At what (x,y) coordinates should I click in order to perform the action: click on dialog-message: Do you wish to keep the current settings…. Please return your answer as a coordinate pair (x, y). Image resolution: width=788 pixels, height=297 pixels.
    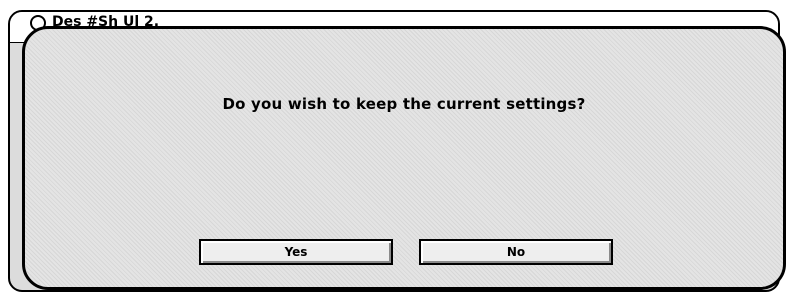
    Looking at the image, I should click on (404, 104).